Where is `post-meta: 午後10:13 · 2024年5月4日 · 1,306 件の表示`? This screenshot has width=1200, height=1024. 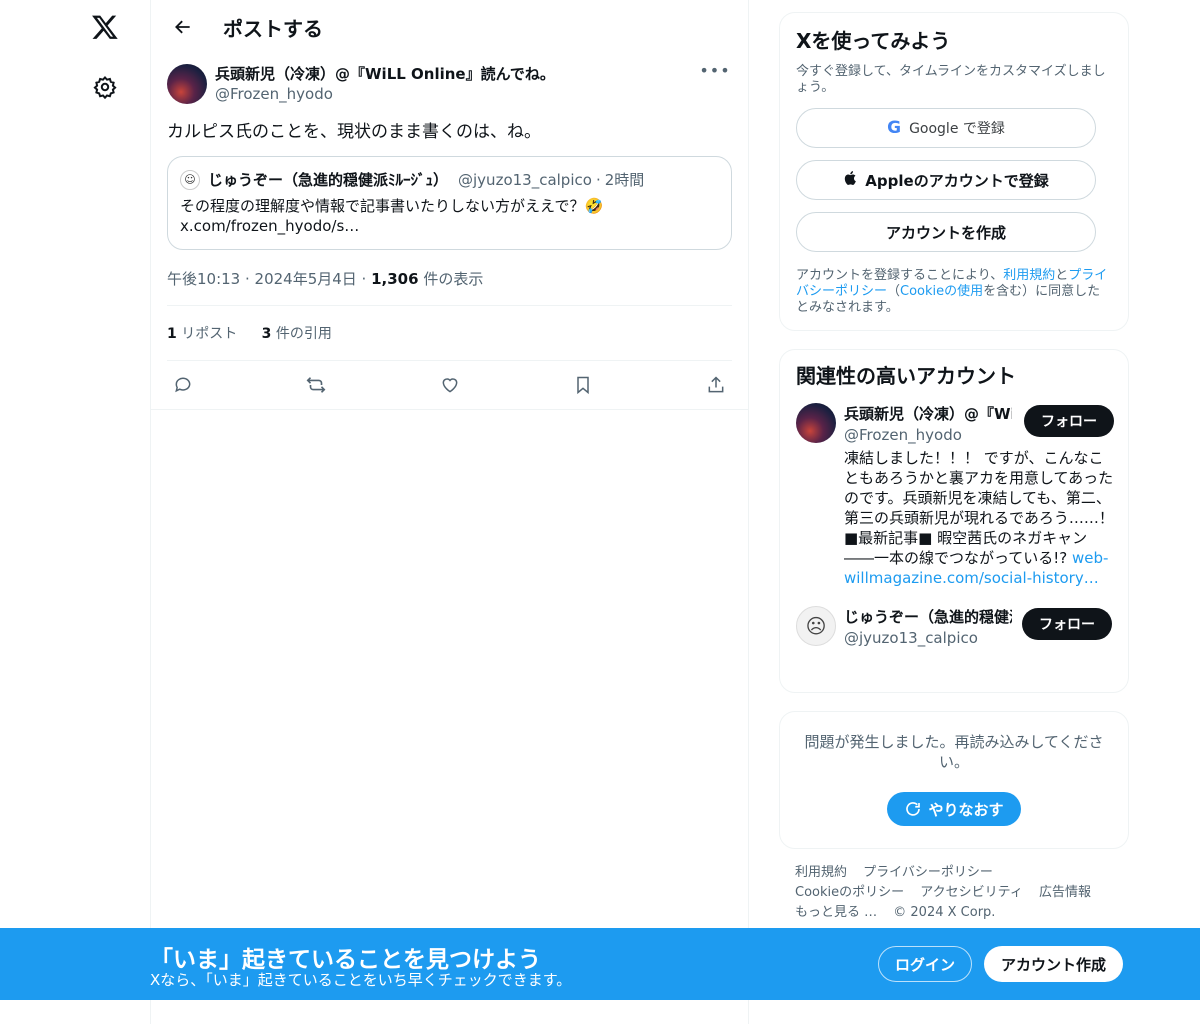
post-meta: 午後10:13 · 2024年5月4日 · 1,306 件の表示 is located at coordinates (449, 278).